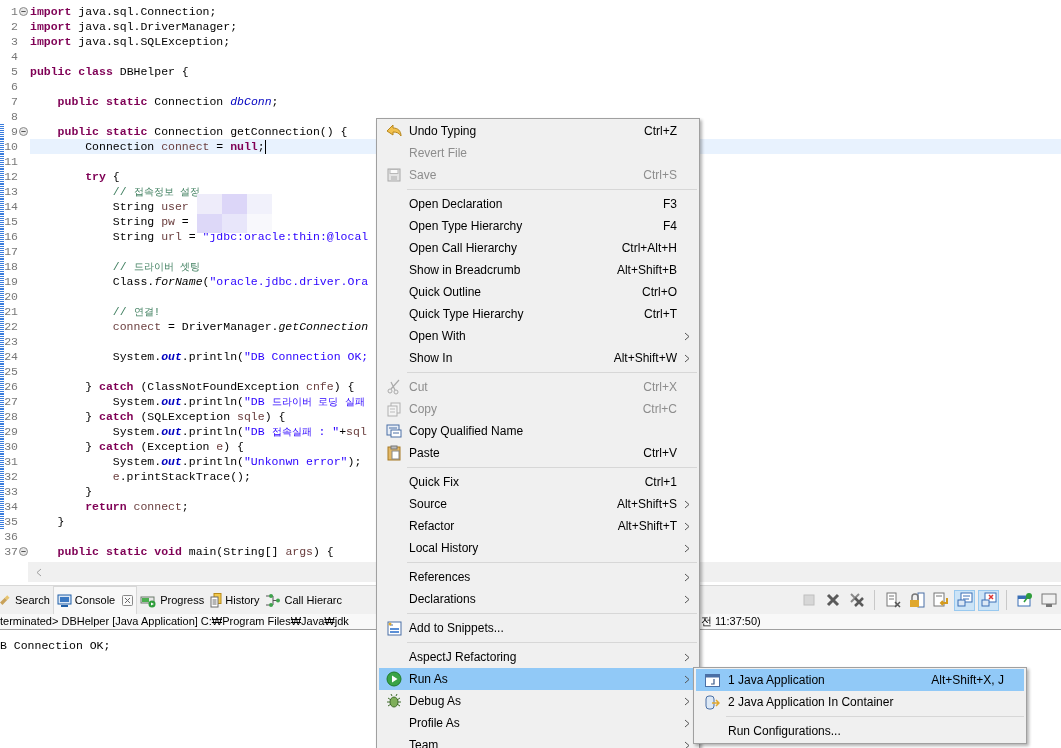 Image resolution: width=1061 pixels, height=748 pixels. What do you see at coordinates (156, 191) in the screenshot?
I see `code-line: // 접속정보 설정` at bounding box center [156, 191].